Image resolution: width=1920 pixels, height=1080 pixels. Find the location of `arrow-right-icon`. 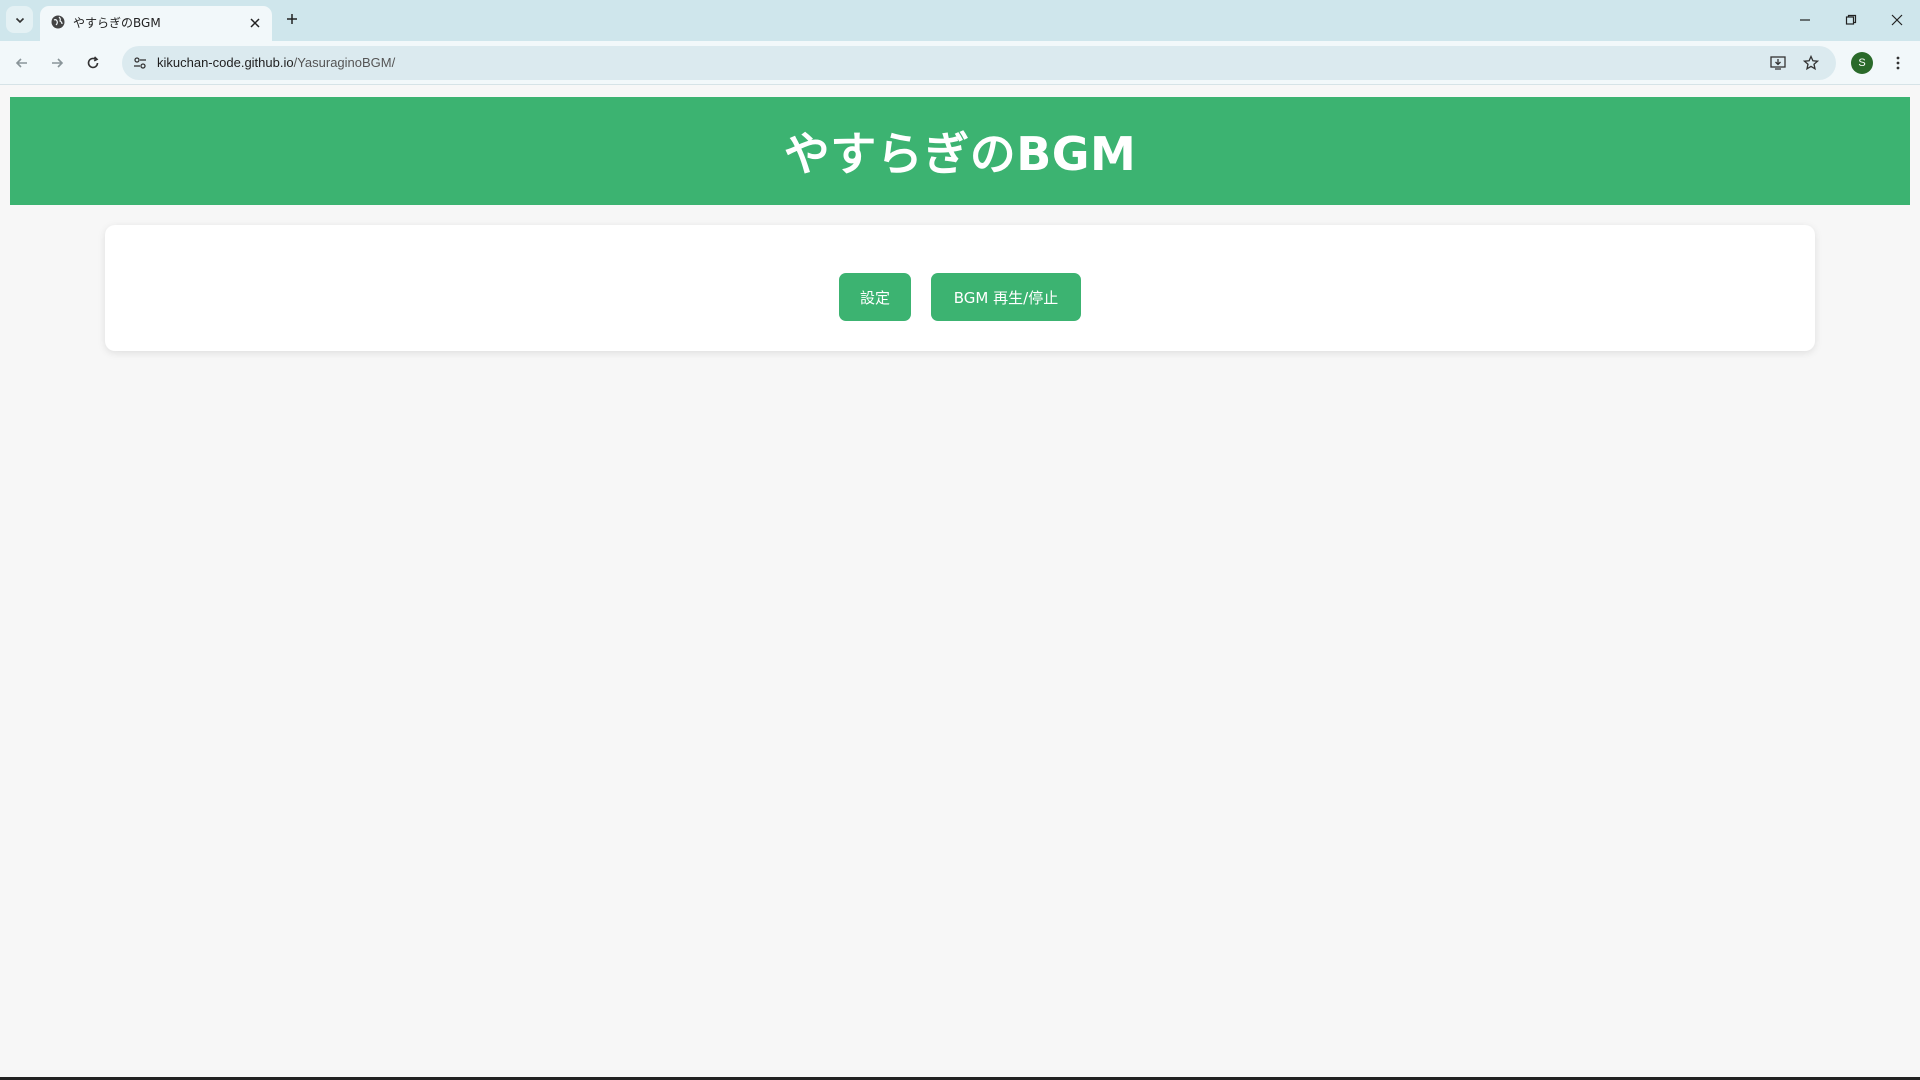

arrow-right-icon is located at coordinates (58, 63).